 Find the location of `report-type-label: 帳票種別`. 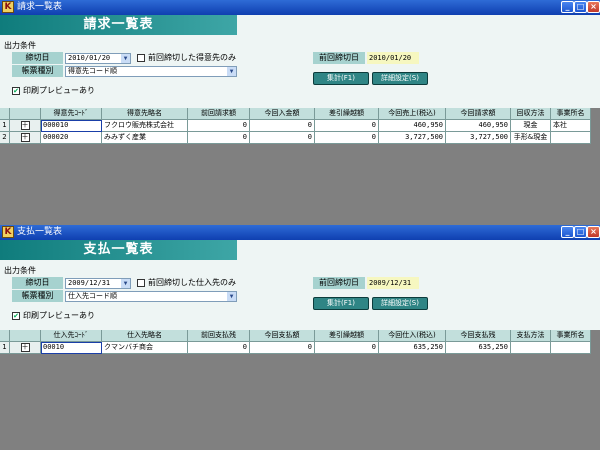

report-type-label: 帳票種別 is located at coordinates (37, 296).